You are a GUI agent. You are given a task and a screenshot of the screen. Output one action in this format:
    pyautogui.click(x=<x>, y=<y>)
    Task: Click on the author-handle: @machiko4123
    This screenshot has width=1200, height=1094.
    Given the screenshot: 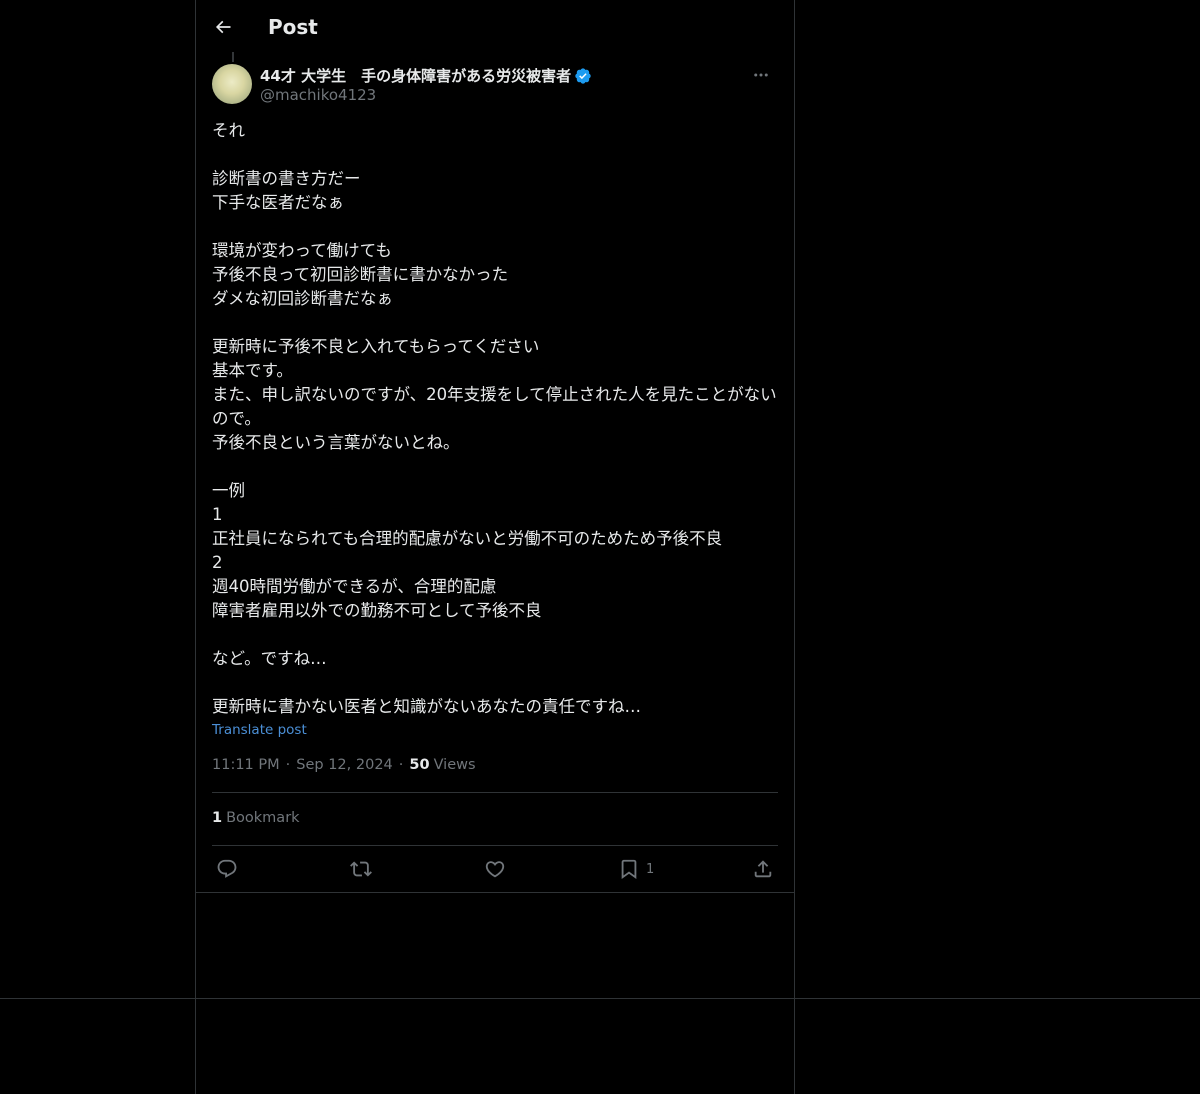 What is the action you would take?
    pyautogui.click(x=318, y=95)
    